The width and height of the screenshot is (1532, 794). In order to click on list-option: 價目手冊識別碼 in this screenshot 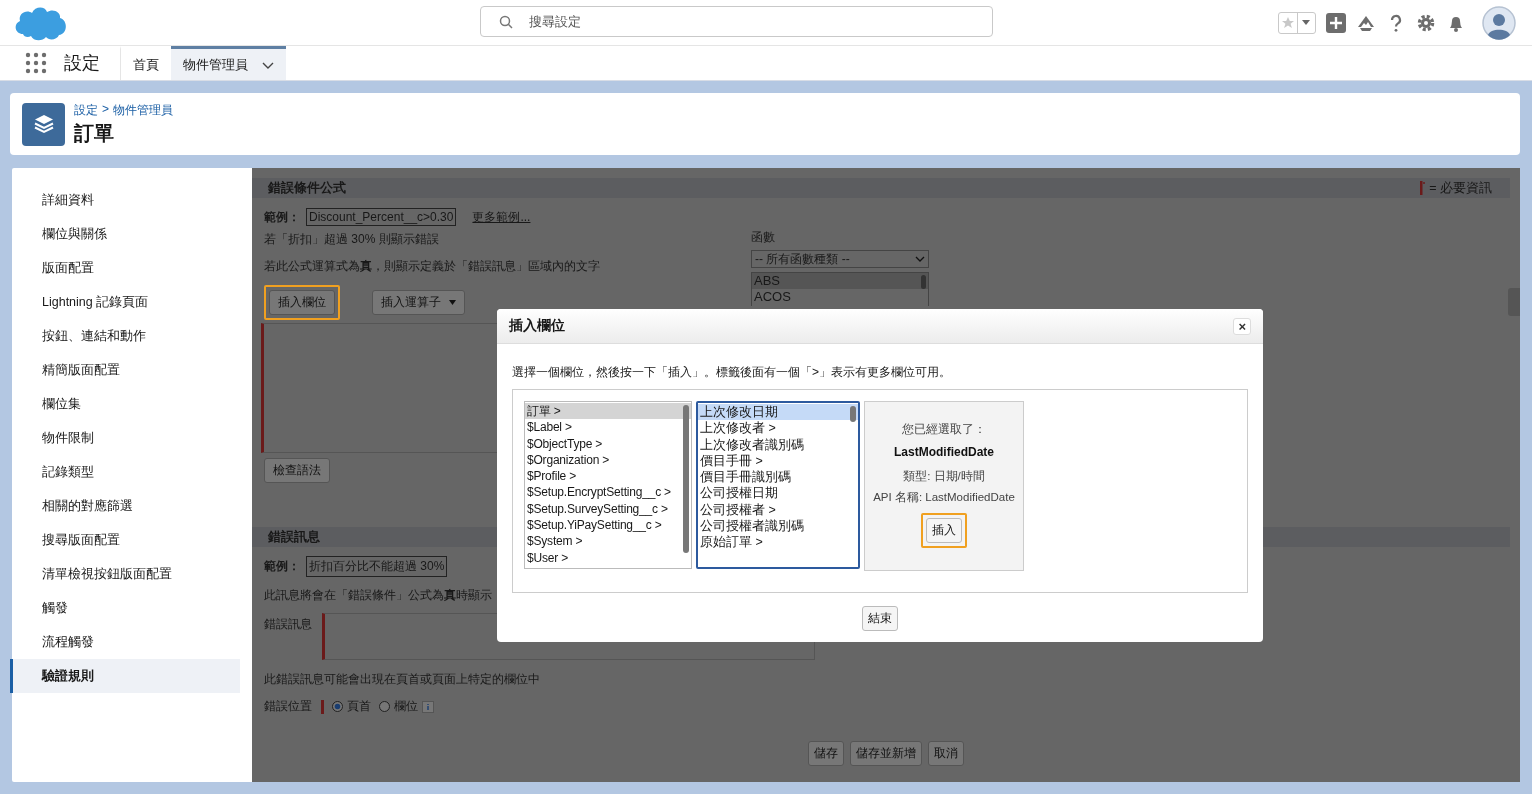, I will do `click(778, 477)`.